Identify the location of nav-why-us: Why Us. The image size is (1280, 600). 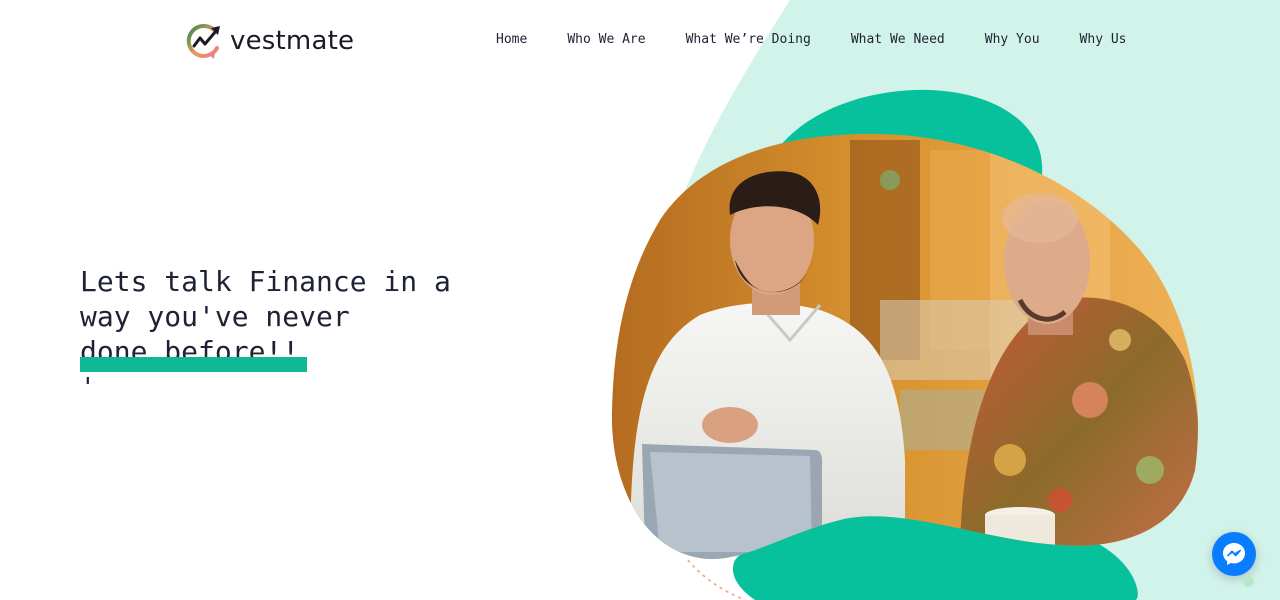
(1103, 40).